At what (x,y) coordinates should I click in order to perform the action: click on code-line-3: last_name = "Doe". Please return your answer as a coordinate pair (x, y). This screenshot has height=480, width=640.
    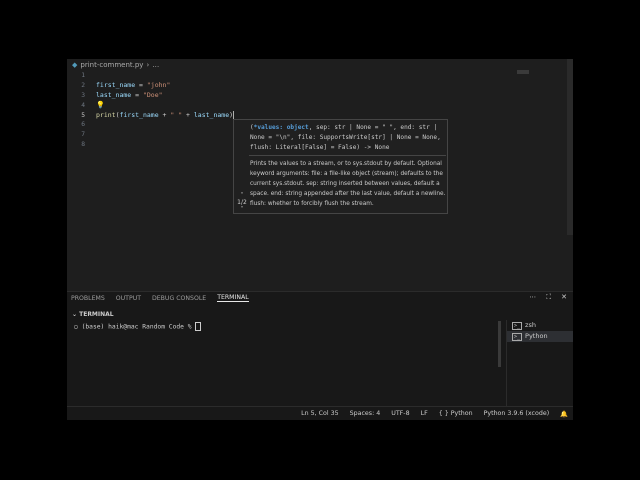
    Looking at the image, I should click on (165, 96).